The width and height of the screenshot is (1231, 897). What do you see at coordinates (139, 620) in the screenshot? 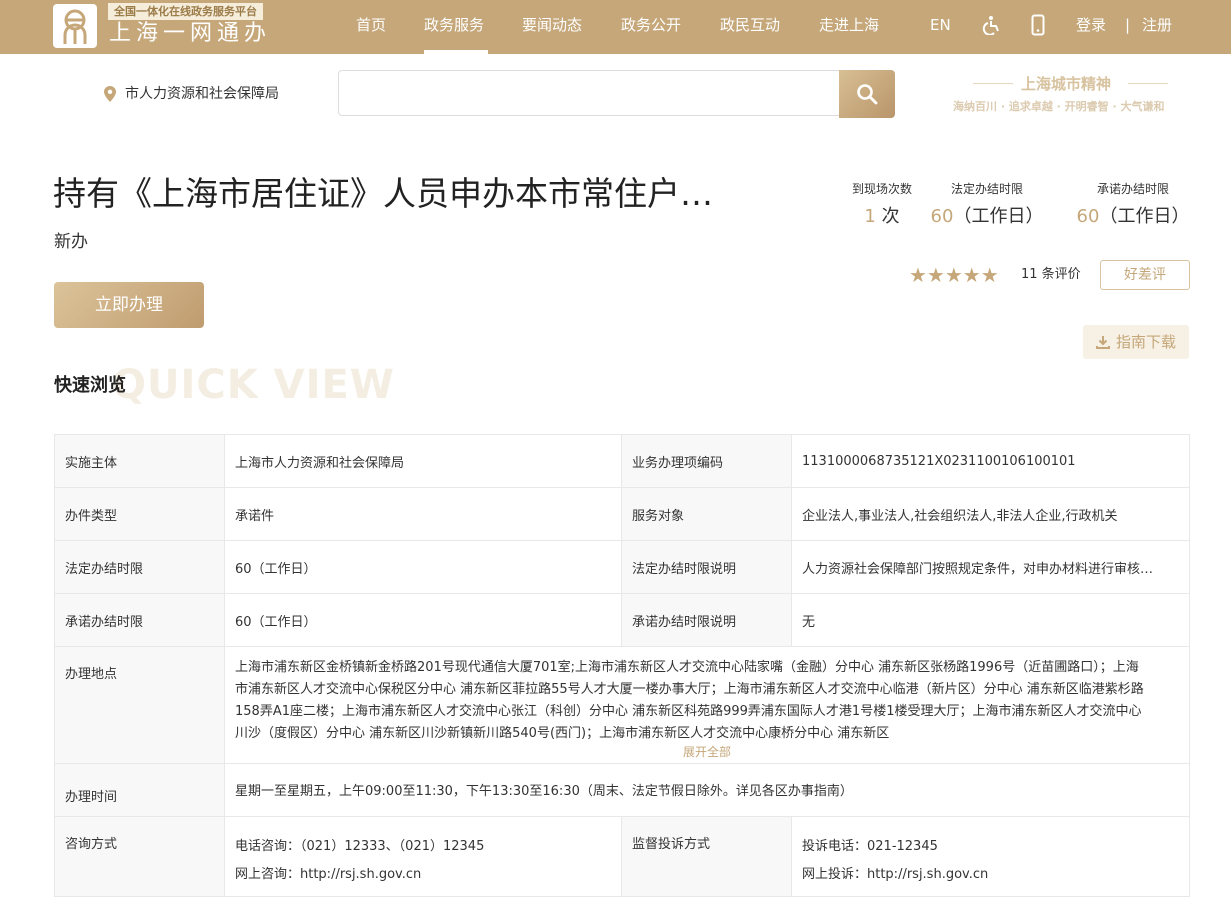
I see `table-label: 承诺办结时限` at bounding box center [139, 620].